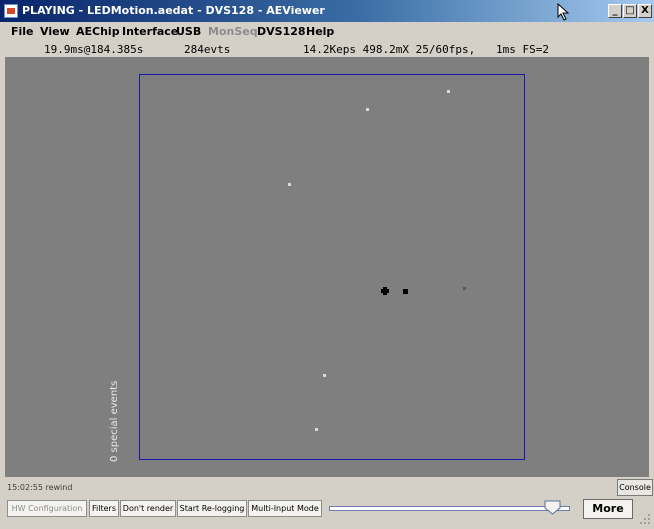  I want to click on menu-file: File, so click(22, 31).